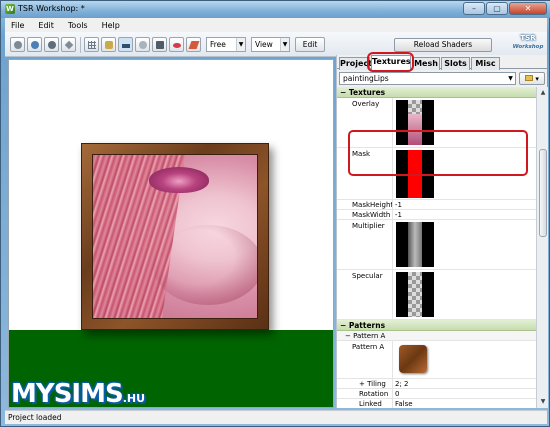 Image resolution: width=550 pixels, height=427 pixels. Describe the element at coordinates (390, 62) in the screenshot. I see `tab-highlight-annotation` at that location.